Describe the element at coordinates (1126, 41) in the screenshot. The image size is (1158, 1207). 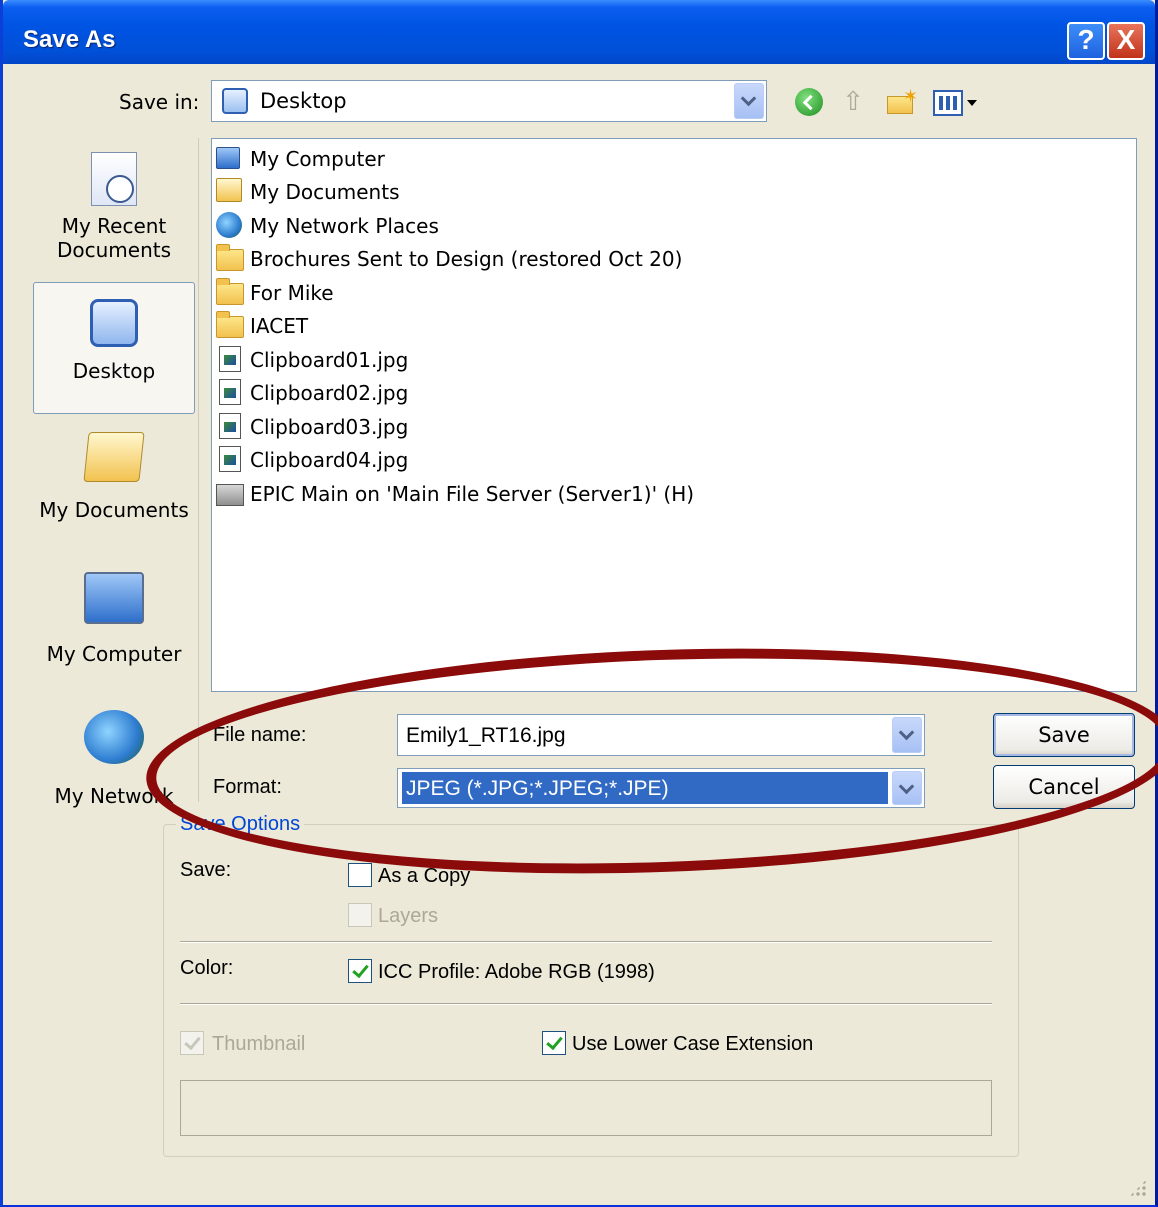
I see `close-button: X` at that location.